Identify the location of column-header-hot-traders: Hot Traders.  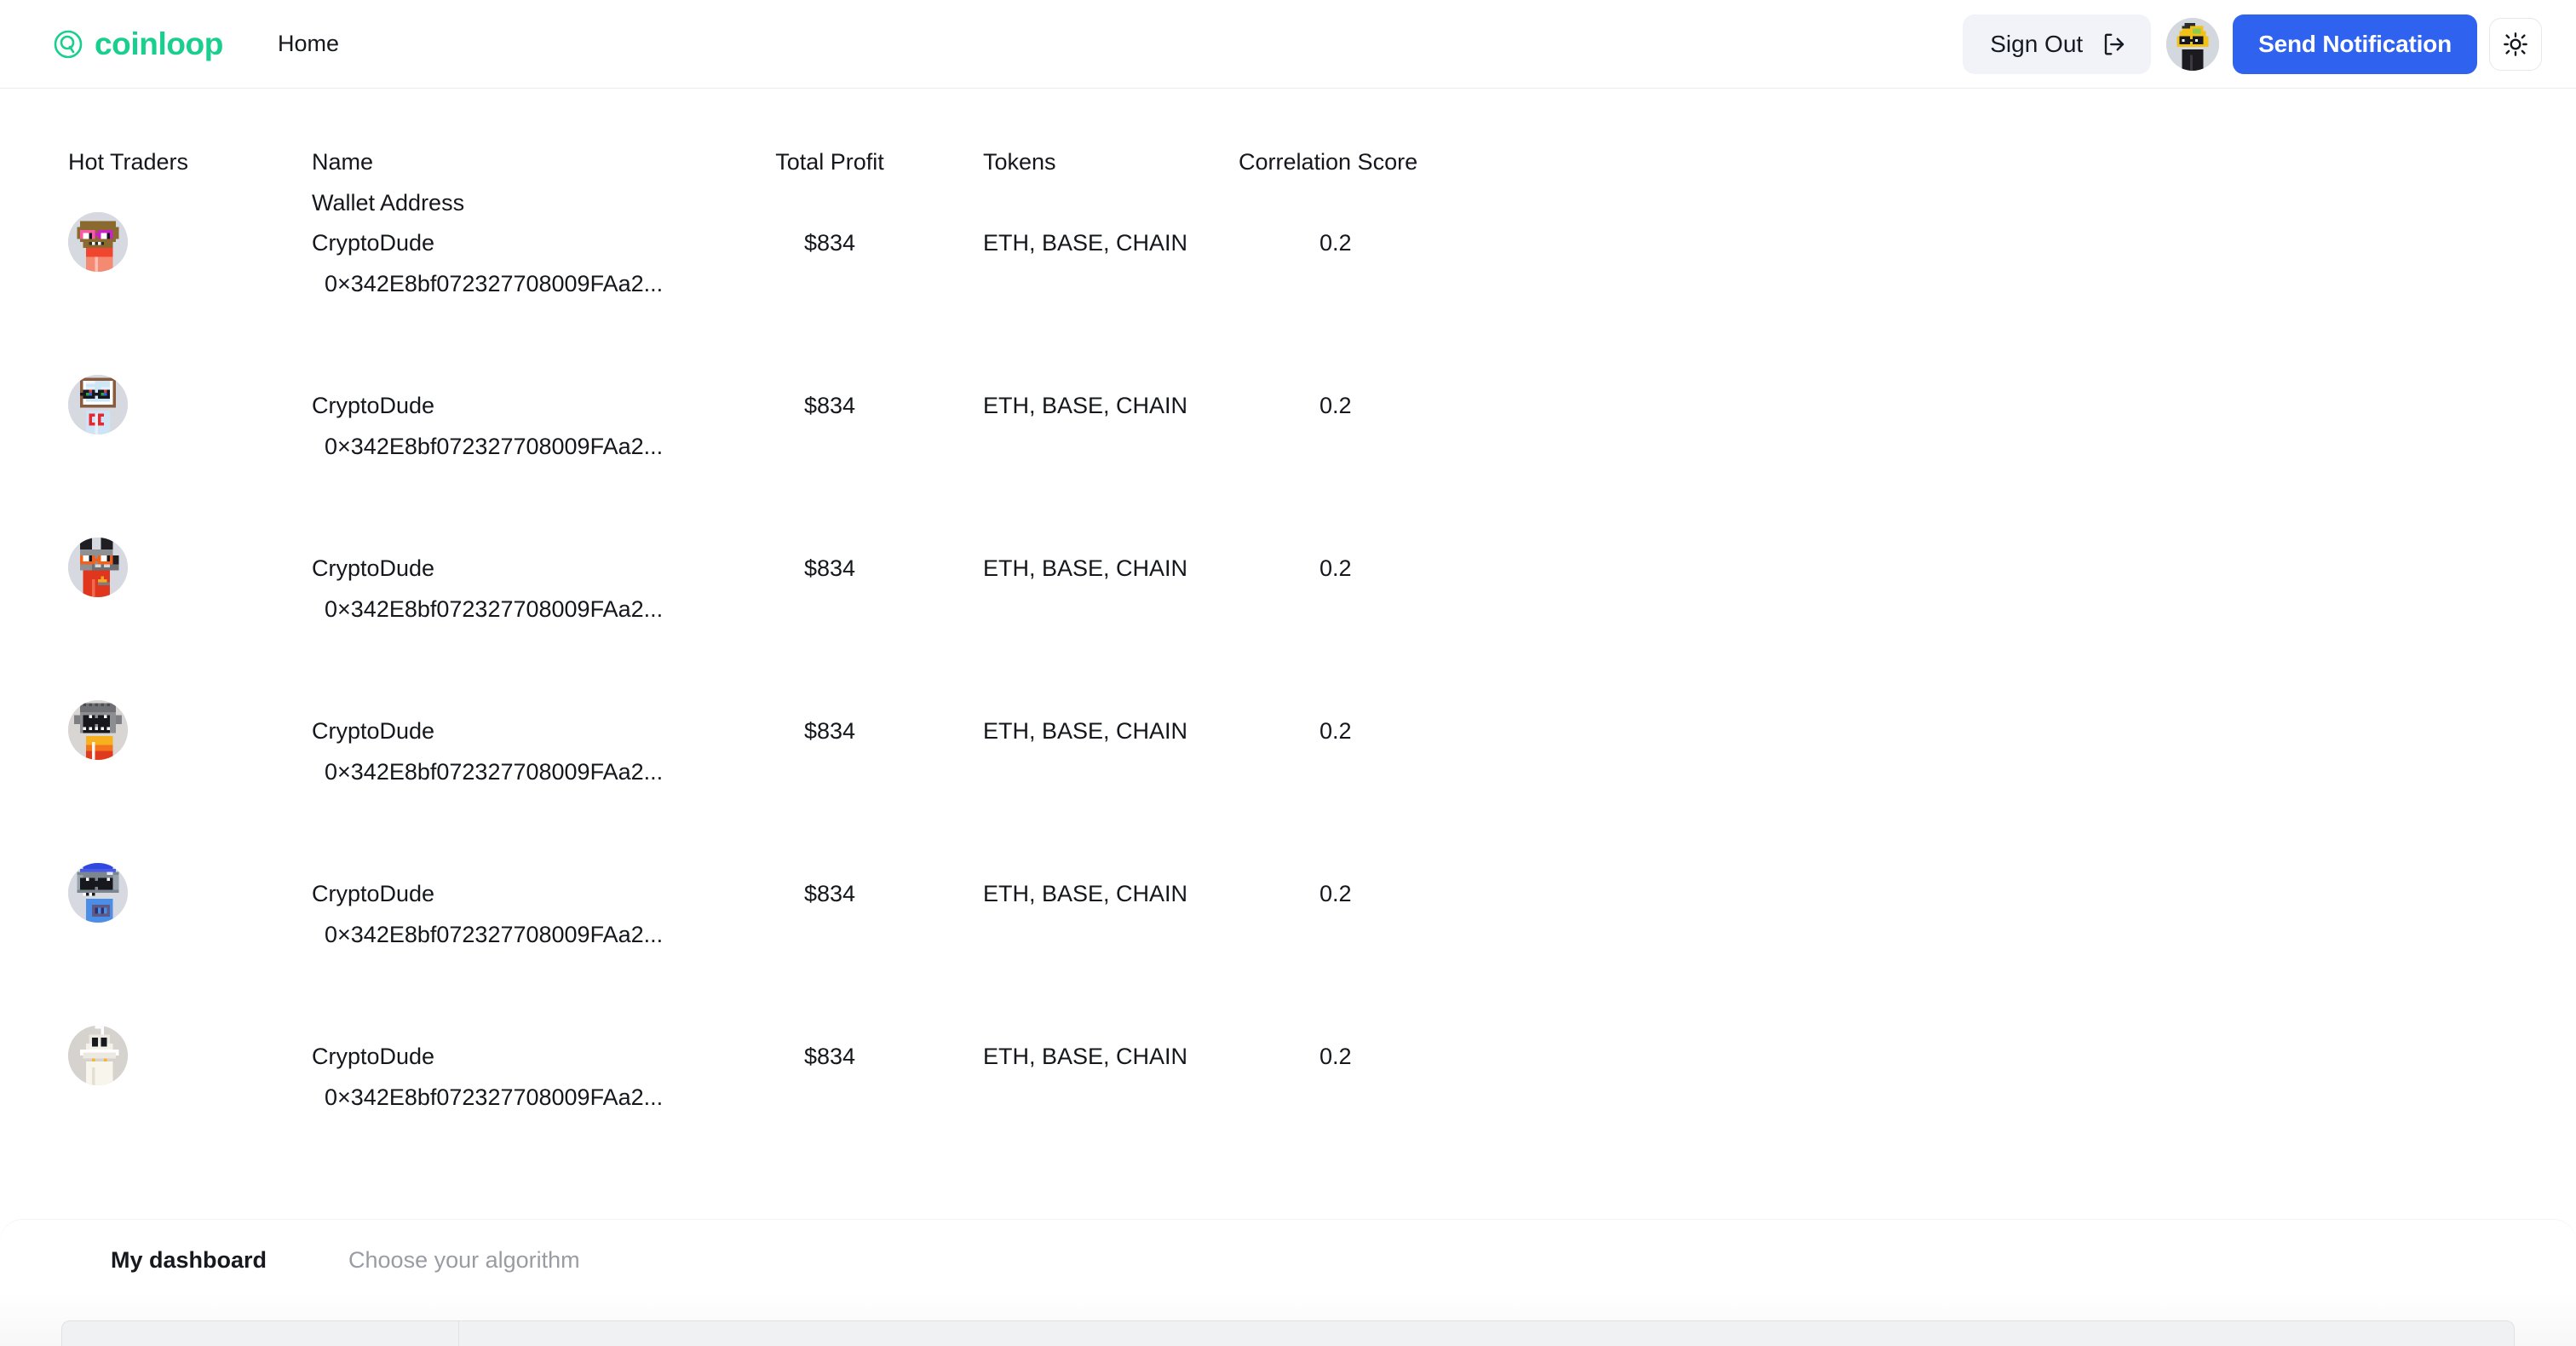
(156, 161).